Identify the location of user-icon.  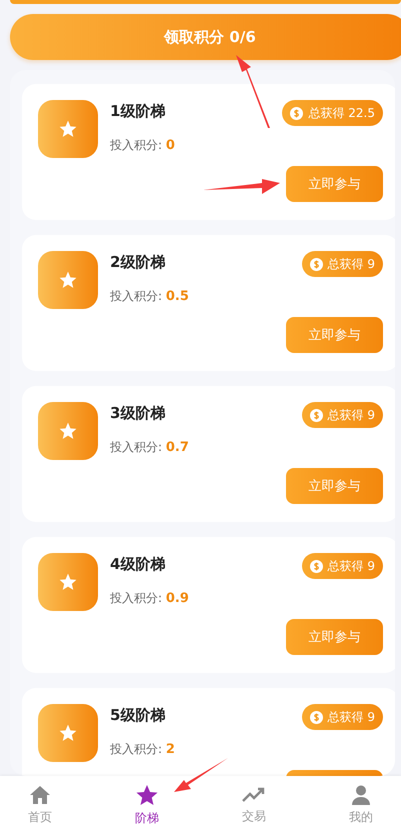
(361, 794).